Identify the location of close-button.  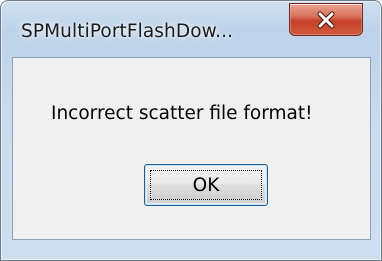
(326, 19).